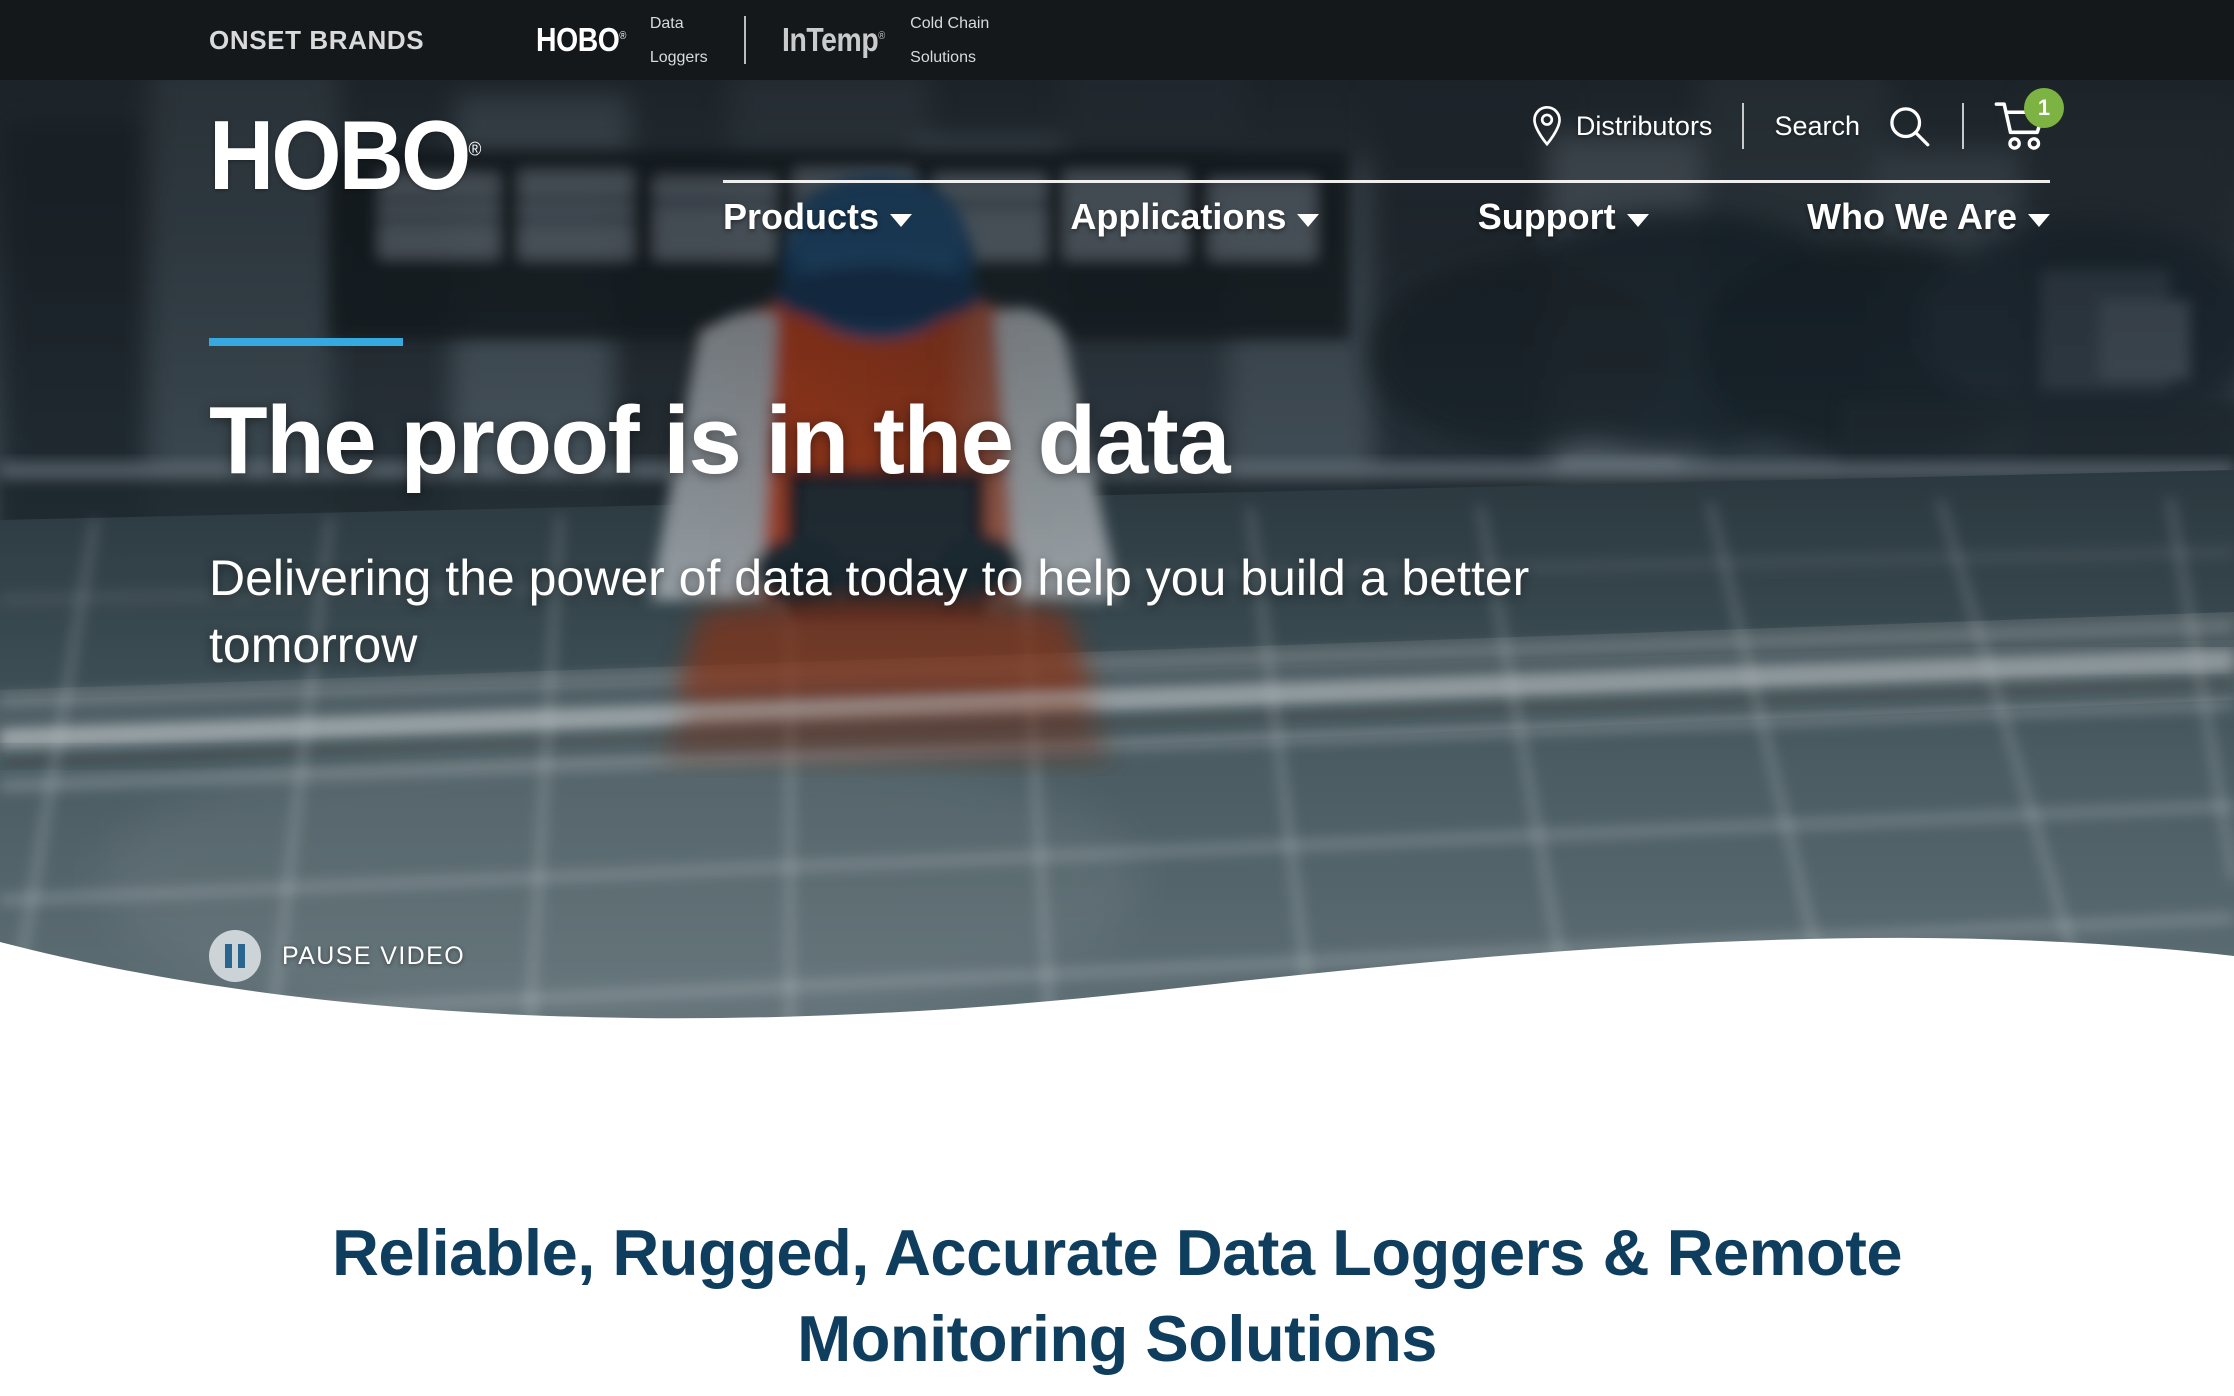  Describe the element at coordinates (678, 57) in the screenshot. I see `brand-hobo-sub-line2: Loggers` at that location.